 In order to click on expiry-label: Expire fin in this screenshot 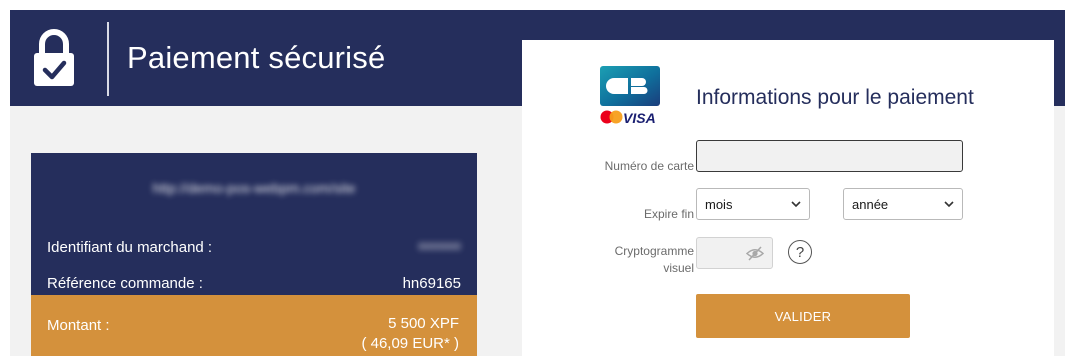, I will do `click(668, 214)`.